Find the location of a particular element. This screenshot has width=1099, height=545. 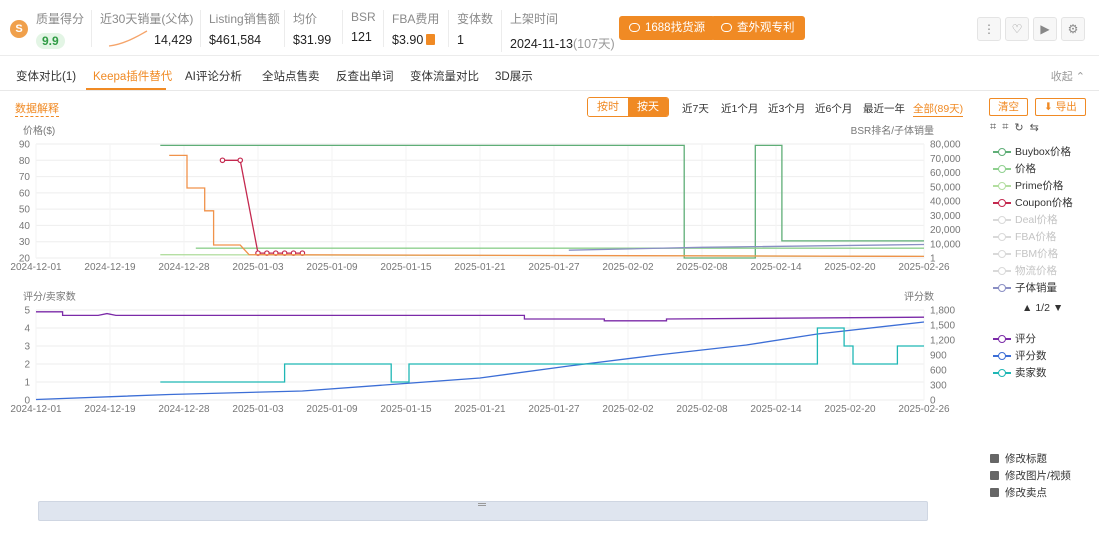

price-legend-item: FBA价格 is located at coordinates (1033, 236).